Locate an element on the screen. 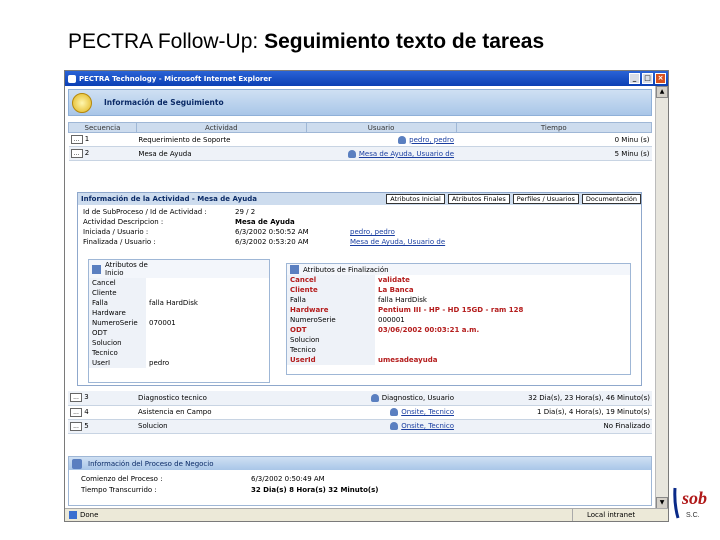 The image size is (720, 540). attr-value: 070001 is located at coordinates (162, 323).